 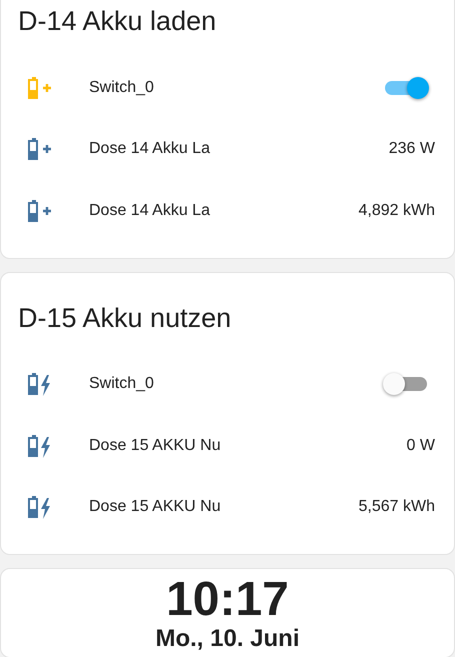 I want to click on entity-value: 4,892 kWh, so click(x=396, y=211).